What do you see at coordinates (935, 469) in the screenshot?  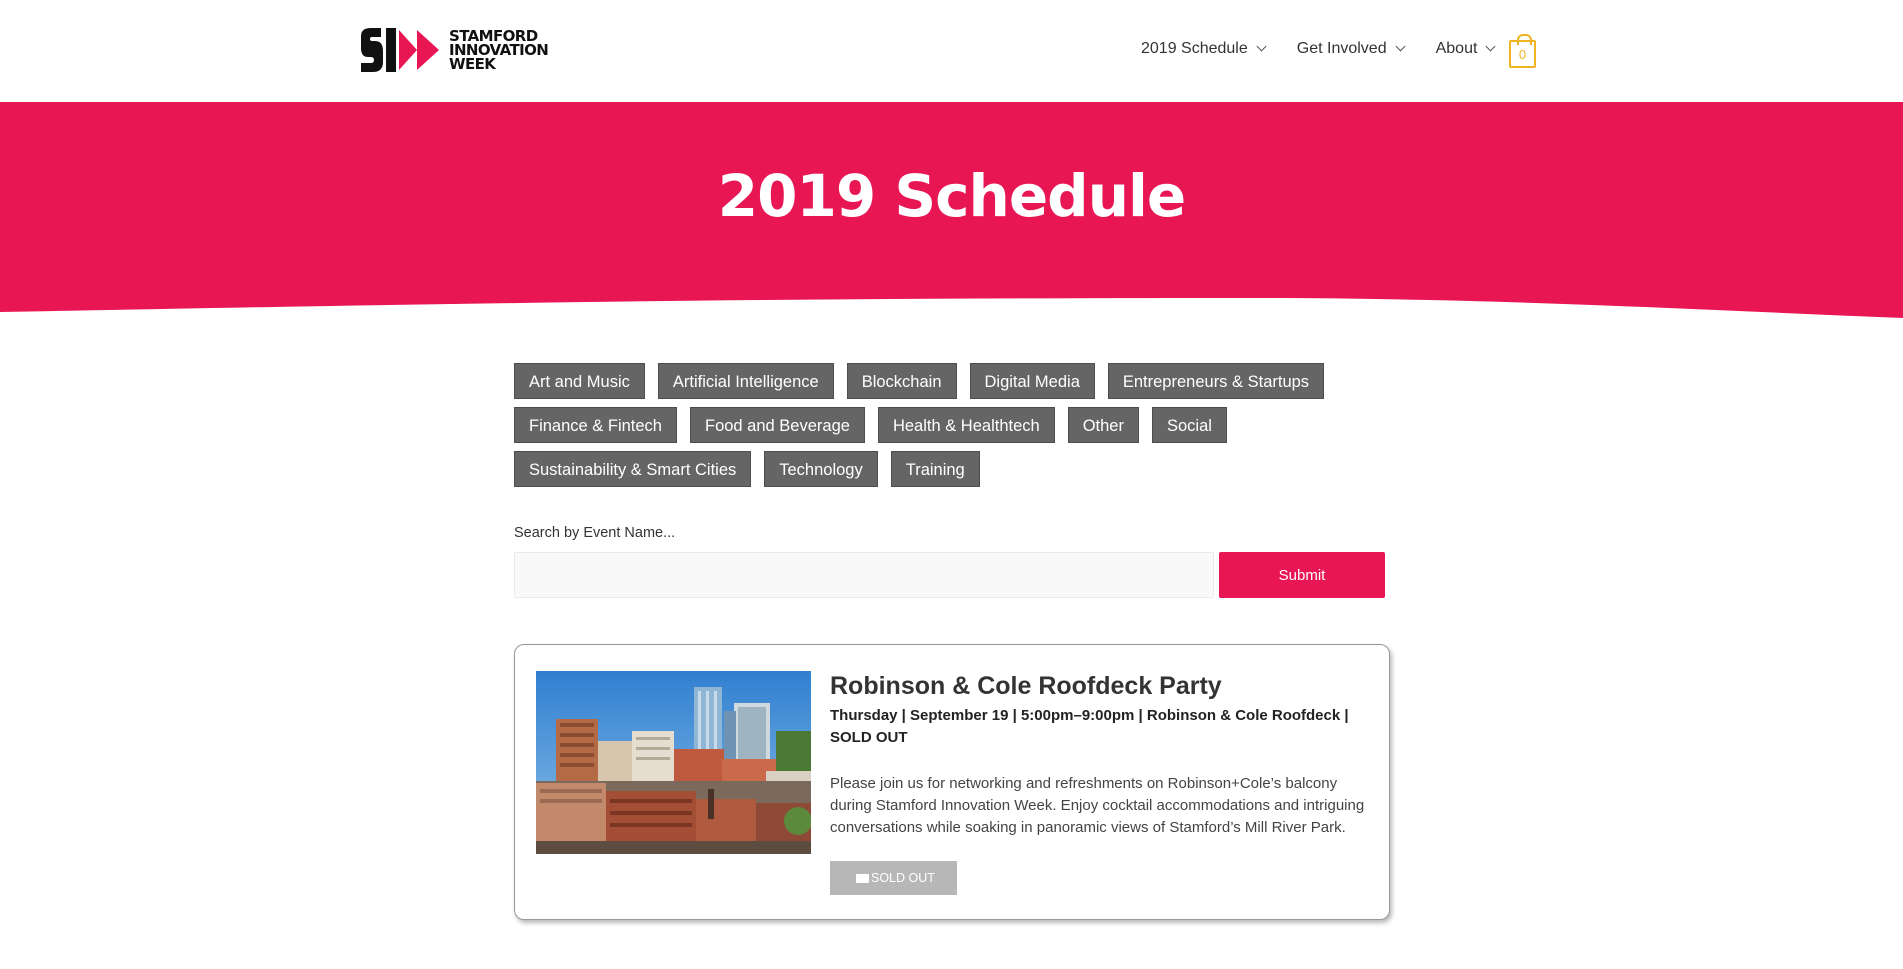 I see `category-training: Training` at bounding box center [935, 469].